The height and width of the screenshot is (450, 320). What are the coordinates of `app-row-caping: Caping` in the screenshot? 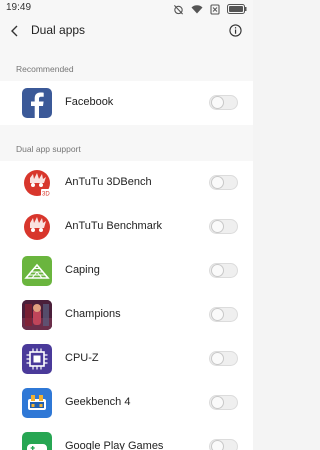 It's located at (126, 271).